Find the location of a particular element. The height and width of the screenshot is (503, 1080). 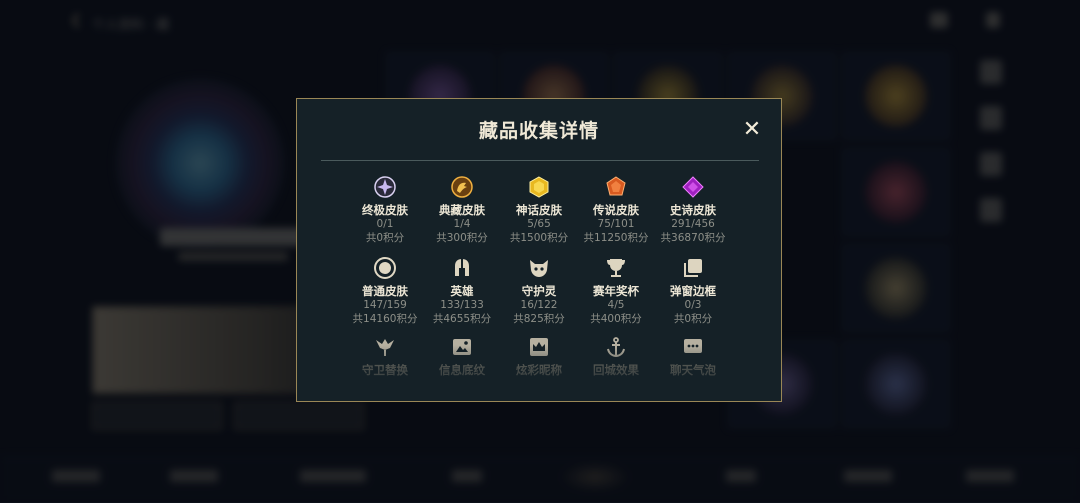

item-label: 弹窗边框 is located at coordinates (693, 291).